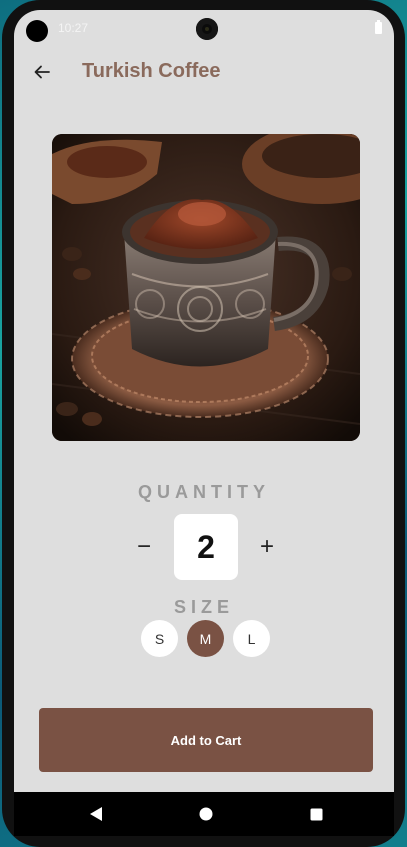 The height and width of the screenshot is (847, 407). Describe the element at coordinates (207, 29) in the screenshot. I see `punch-hole-camera` at that location.